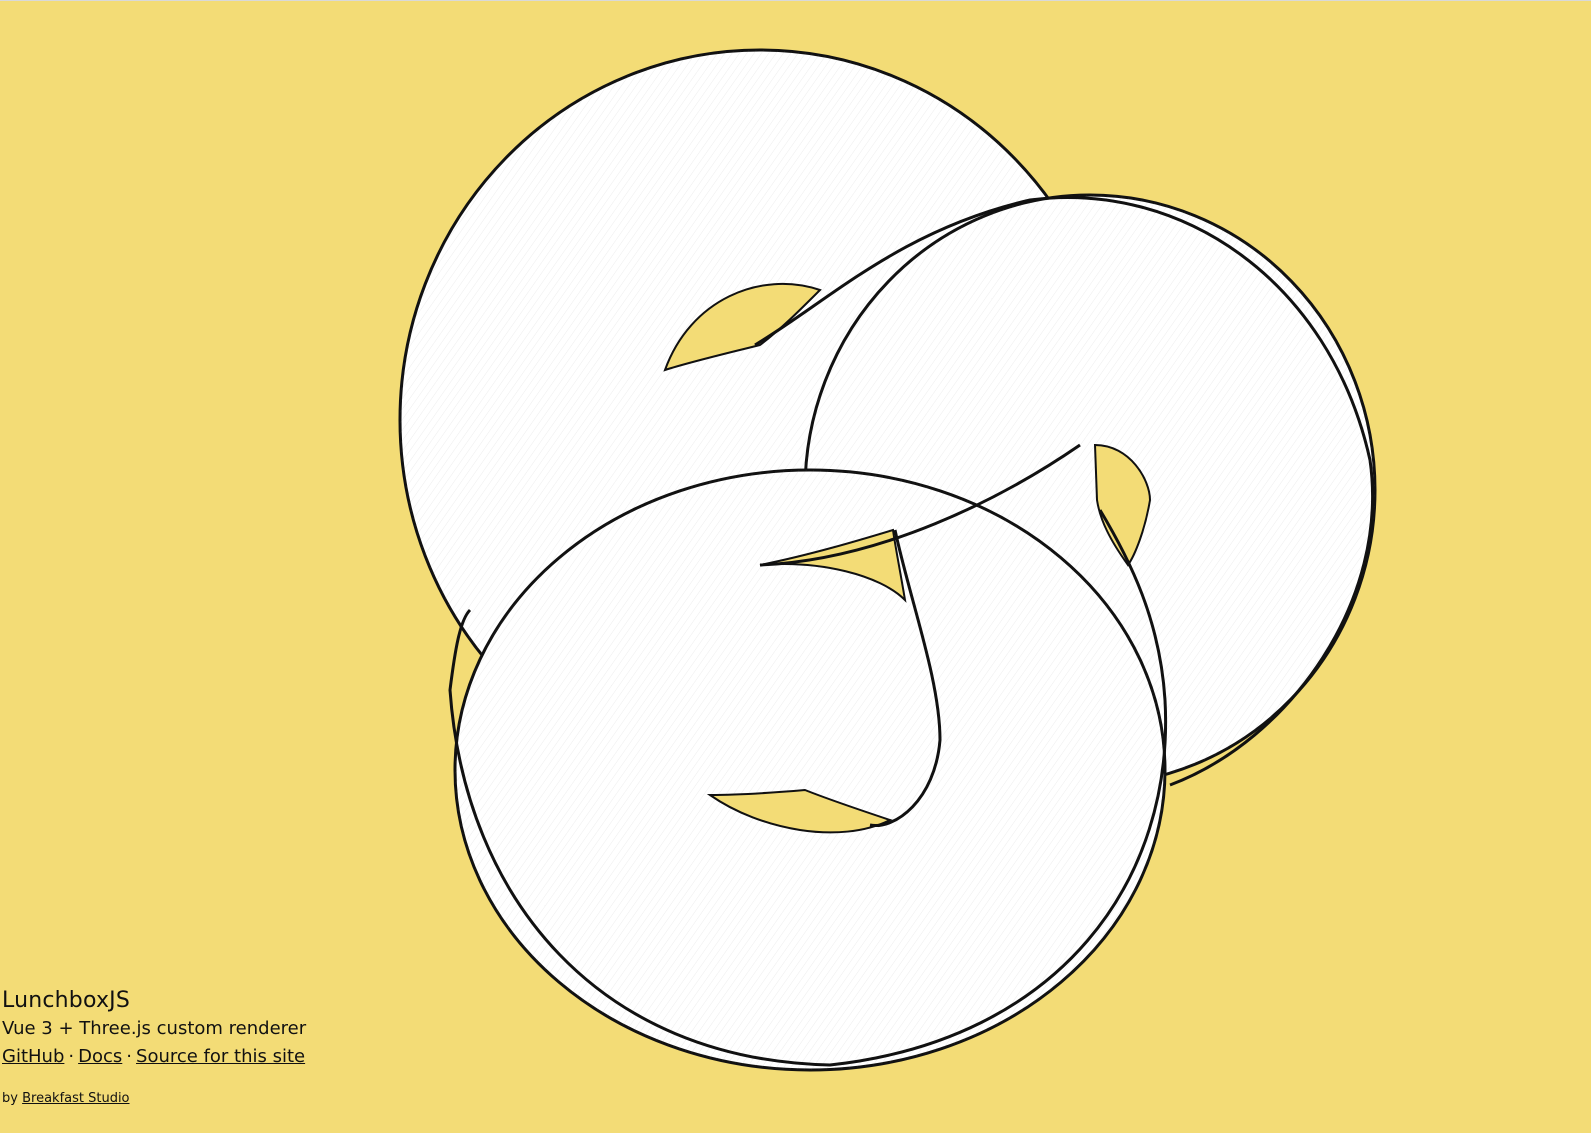 The image size is (1591, 1133). What do you see at coordinates (66, 1000) in the screenshot?
I see `site-title: LunchboxJS` at bounding box center [66, 1000].